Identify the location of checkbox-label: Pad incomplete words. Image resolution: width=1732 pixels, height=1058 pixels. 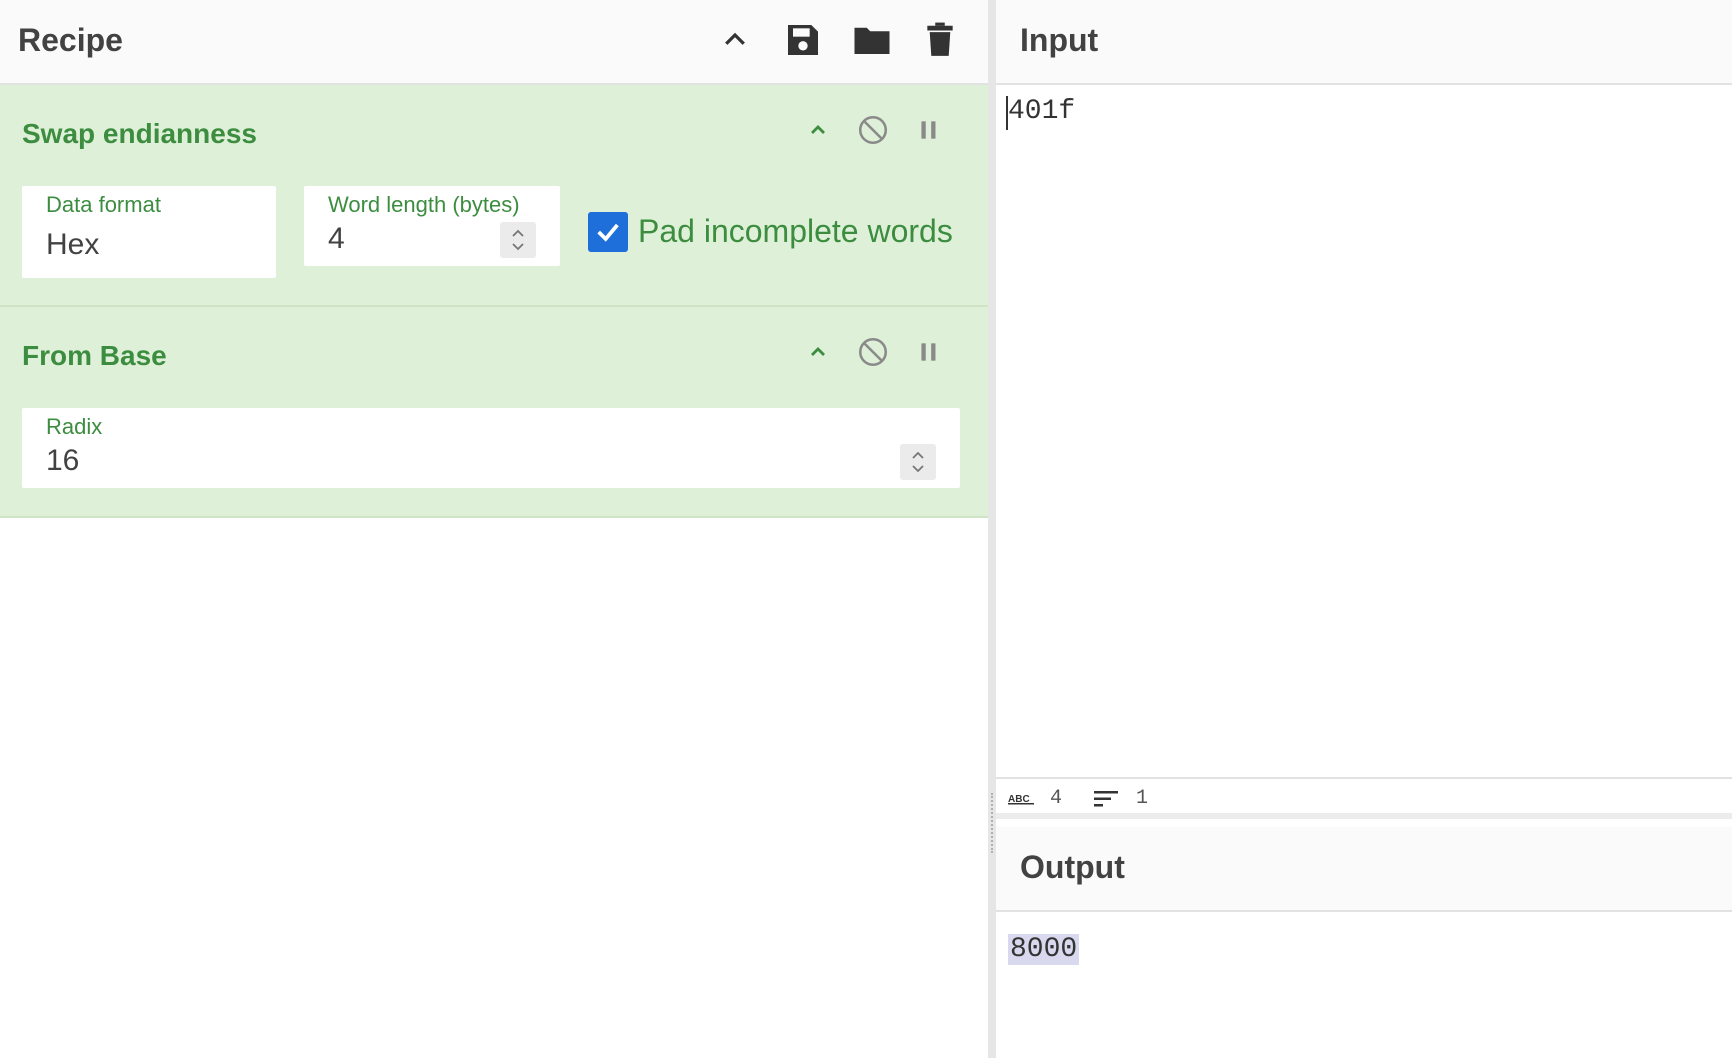
(795, 231).